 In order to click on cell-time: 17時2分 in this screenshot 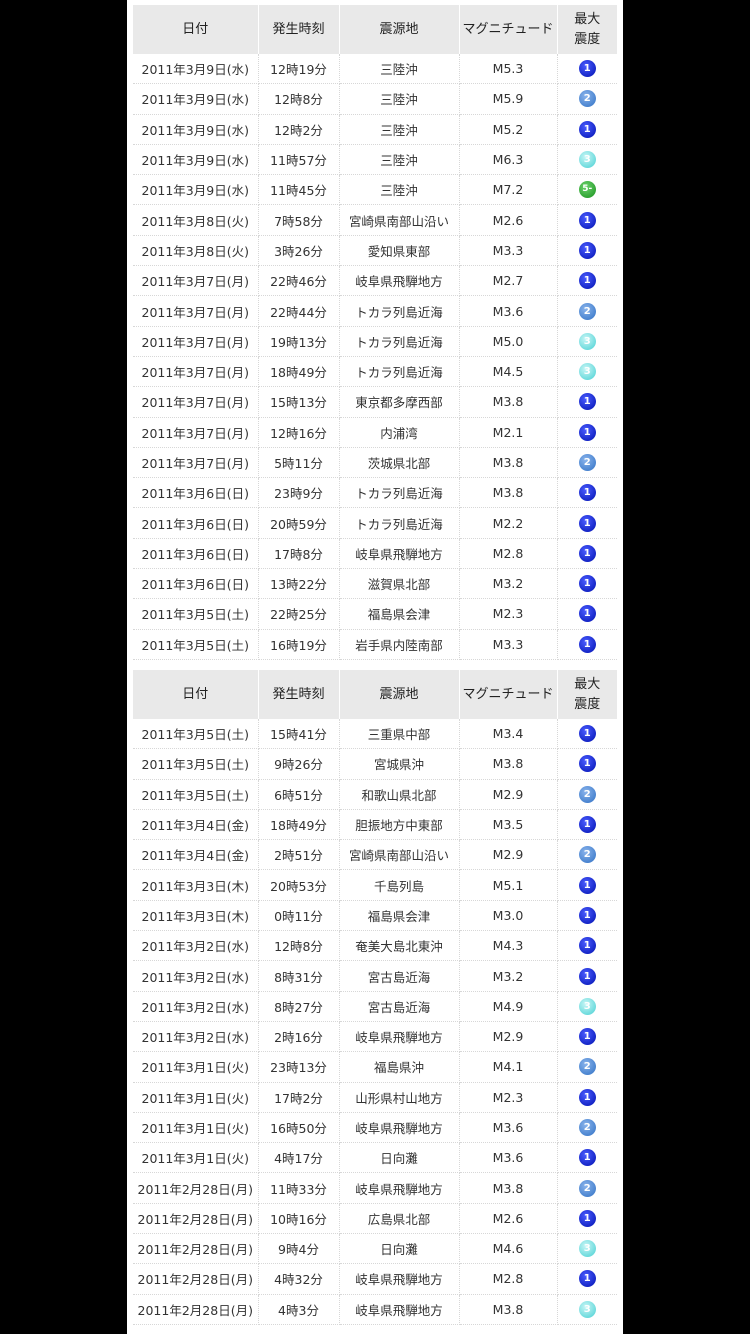, I will do `click(299, 1097)`.